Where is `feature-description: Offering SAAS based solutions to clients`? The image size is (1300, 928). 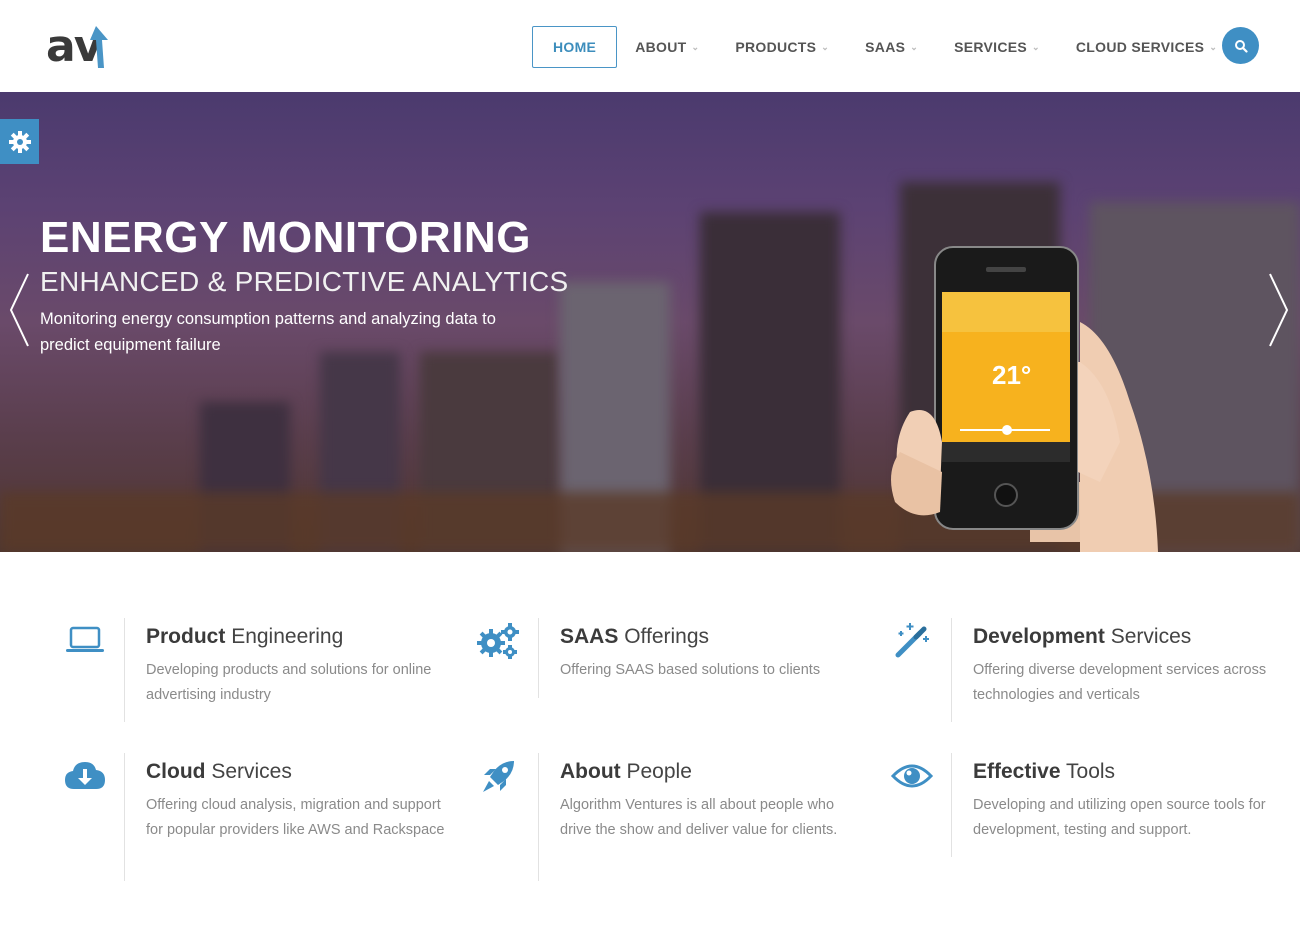
feature-description: Offering SAAS based solutions to clients is located at coordinates (690, 670).